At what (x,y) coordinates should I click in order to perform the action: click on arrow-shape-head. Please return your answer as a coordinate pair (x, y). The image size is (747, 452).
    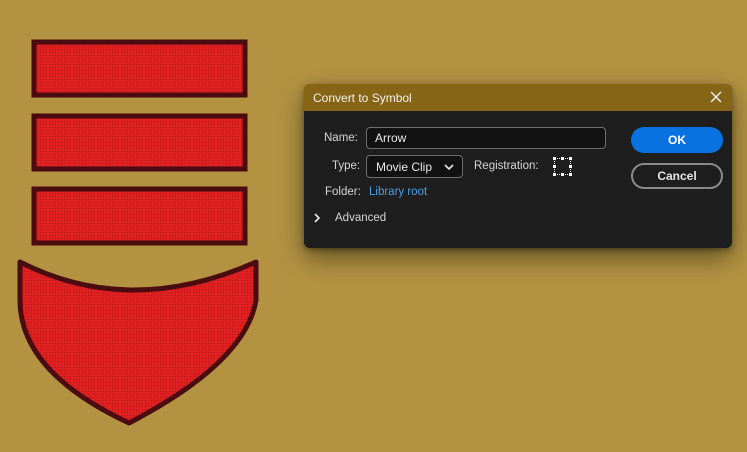
    Looking at the image, I should click on (138, 342).